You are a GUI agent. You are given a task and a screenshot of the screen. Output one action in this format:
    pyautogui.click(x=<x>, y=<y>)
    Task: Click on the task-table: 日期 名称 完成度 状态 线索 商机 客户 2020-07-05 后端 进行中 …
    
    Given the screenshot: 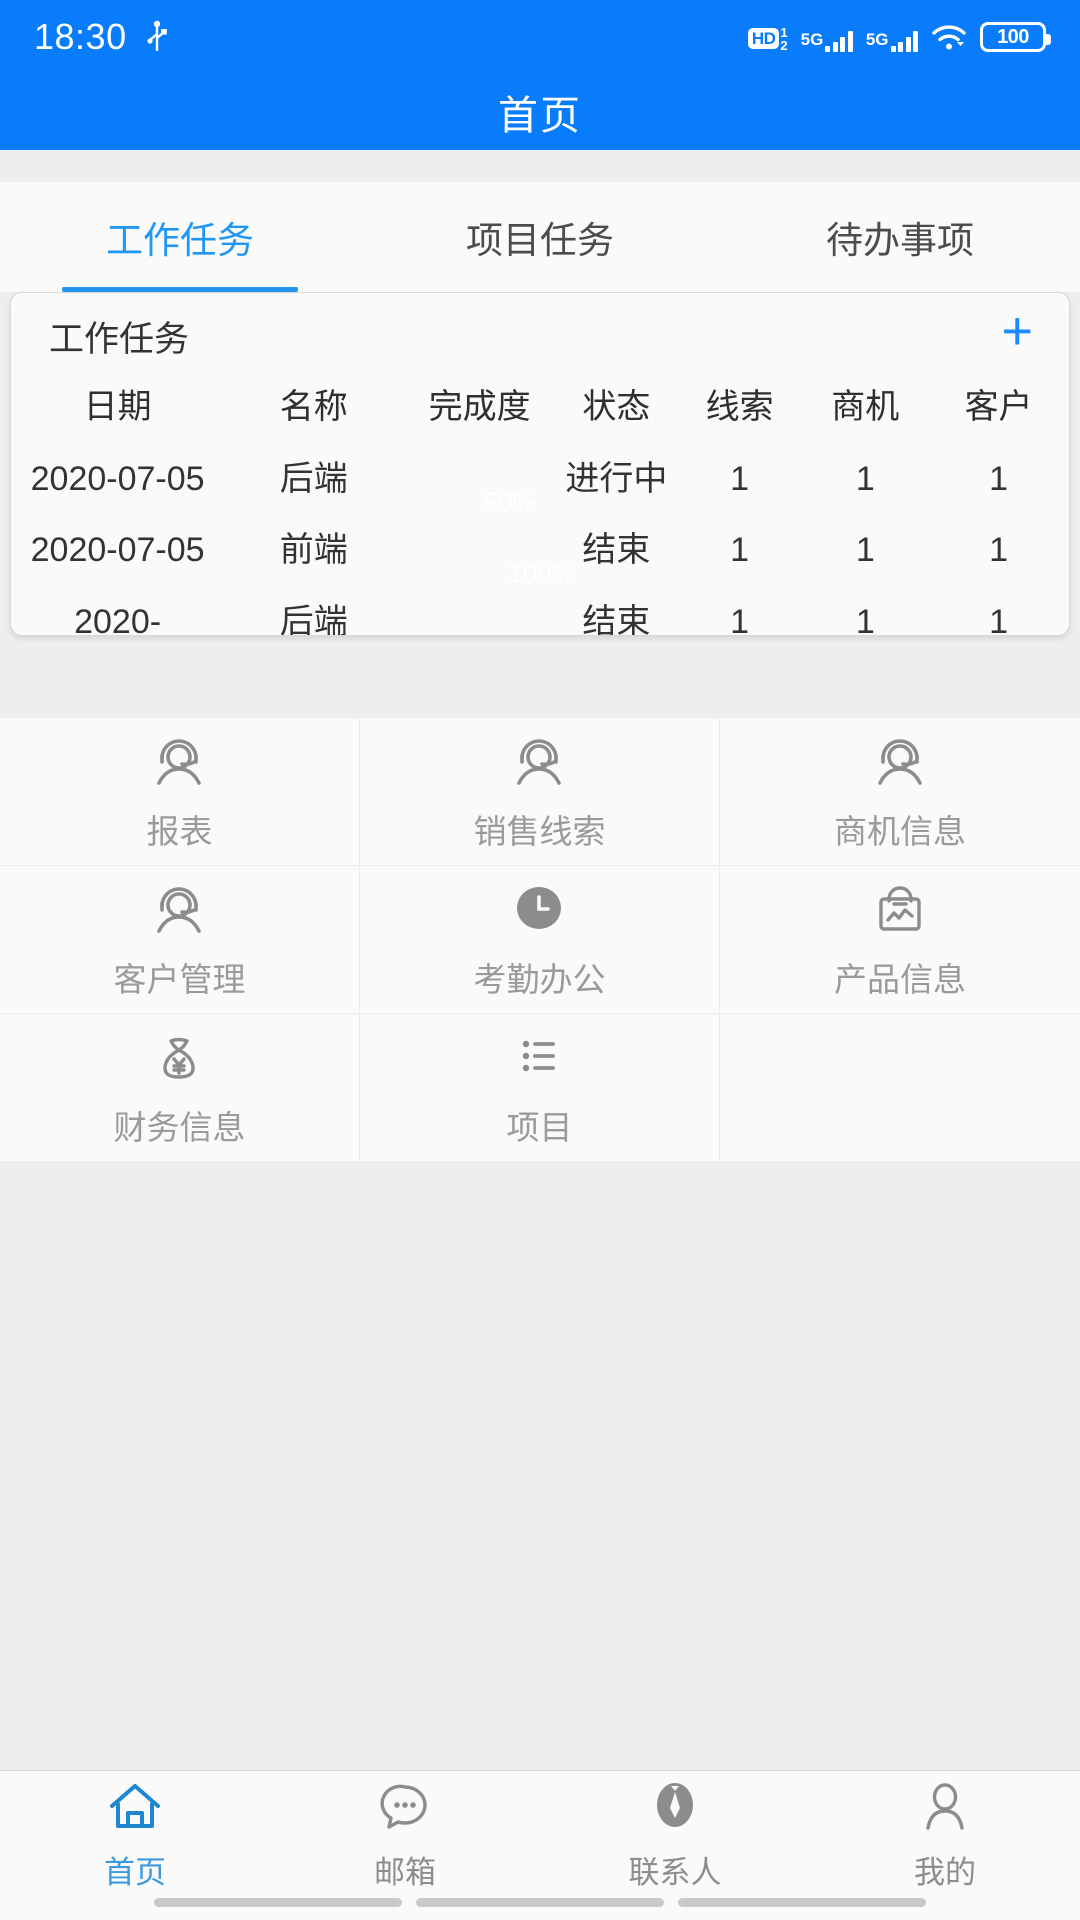 What is the action you would take?
    pyautogui.click(x=540, y=504)
    